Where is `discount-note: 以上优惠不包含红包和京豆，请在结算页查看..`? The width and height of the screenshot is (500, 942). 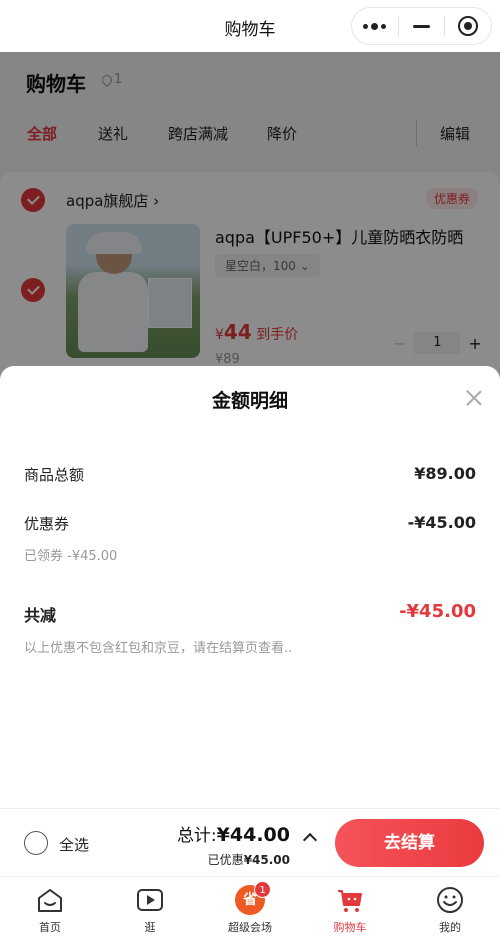
discount-note: 以上优惠不包含红包和京豆，请在结算页查看.. is located at coordinates (158, 648).